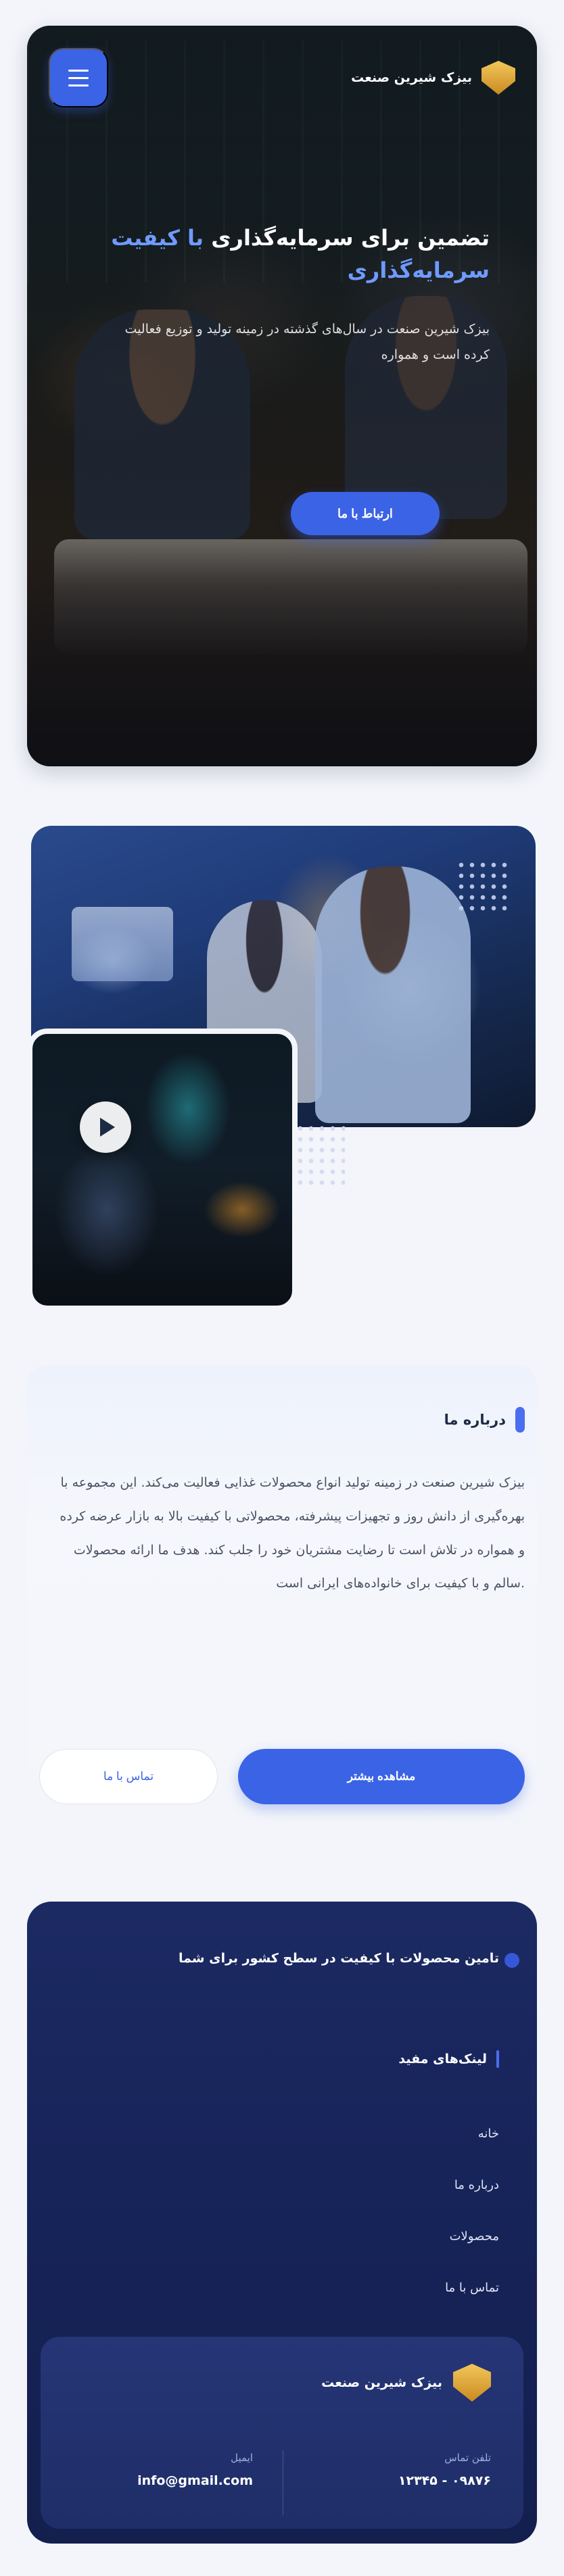  Describe the element at coordinates (159, 2481) in the screenshot. I see `email-value: info@gmail.com` at that location.